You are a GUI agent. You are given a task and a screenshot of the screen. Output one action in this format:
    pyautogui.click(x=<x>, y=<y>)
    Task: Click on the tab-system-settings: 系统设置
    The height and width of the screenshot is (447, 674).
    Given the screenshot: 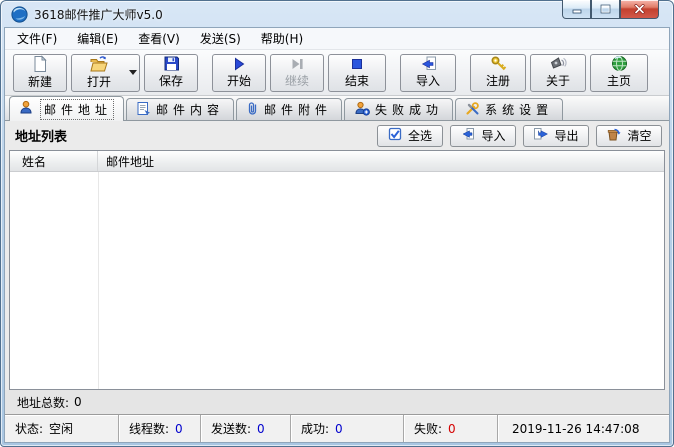 What is the action you would take?
    pyautogui.click(x=509, y=109)
    